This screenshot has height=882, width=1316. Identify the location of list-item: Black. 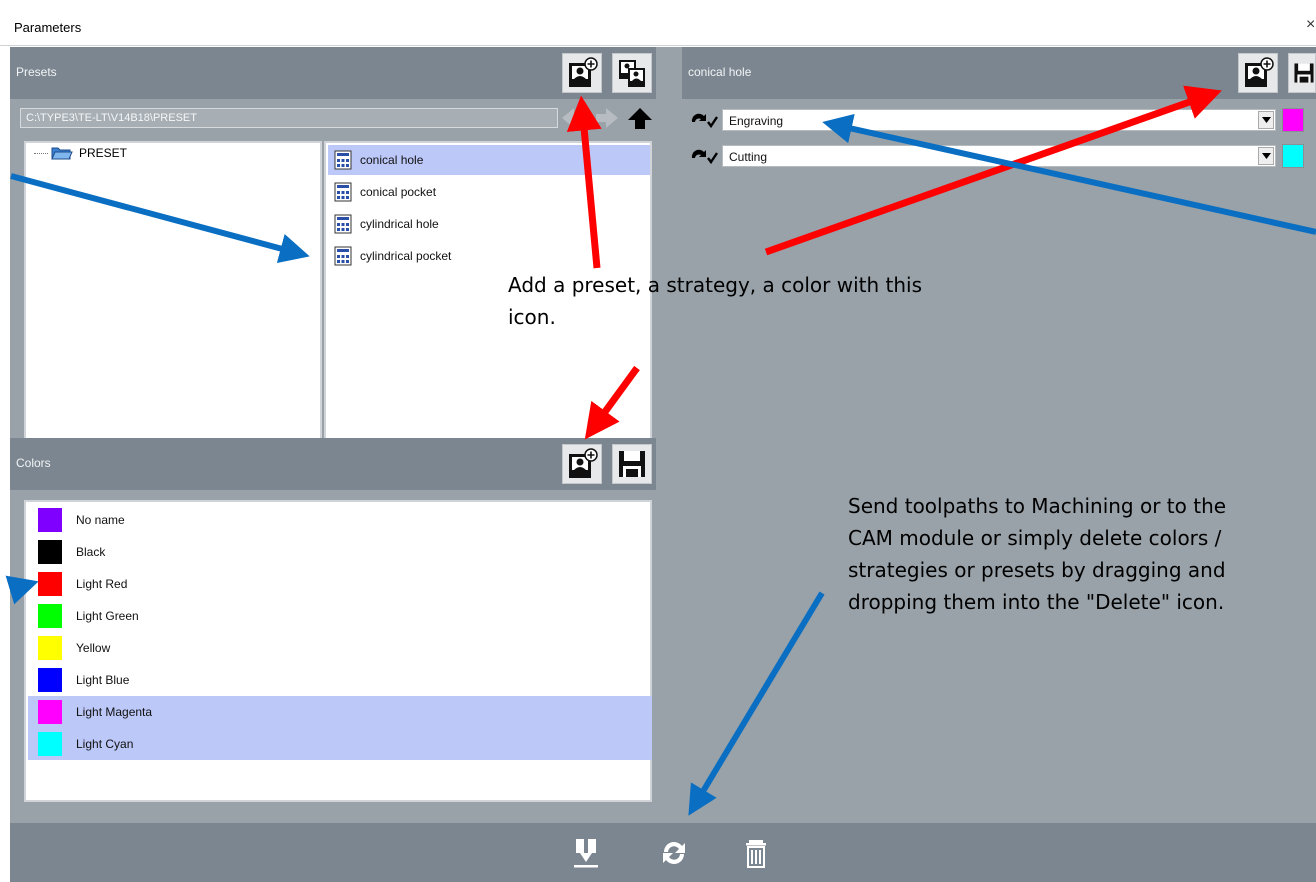
(340, 552).